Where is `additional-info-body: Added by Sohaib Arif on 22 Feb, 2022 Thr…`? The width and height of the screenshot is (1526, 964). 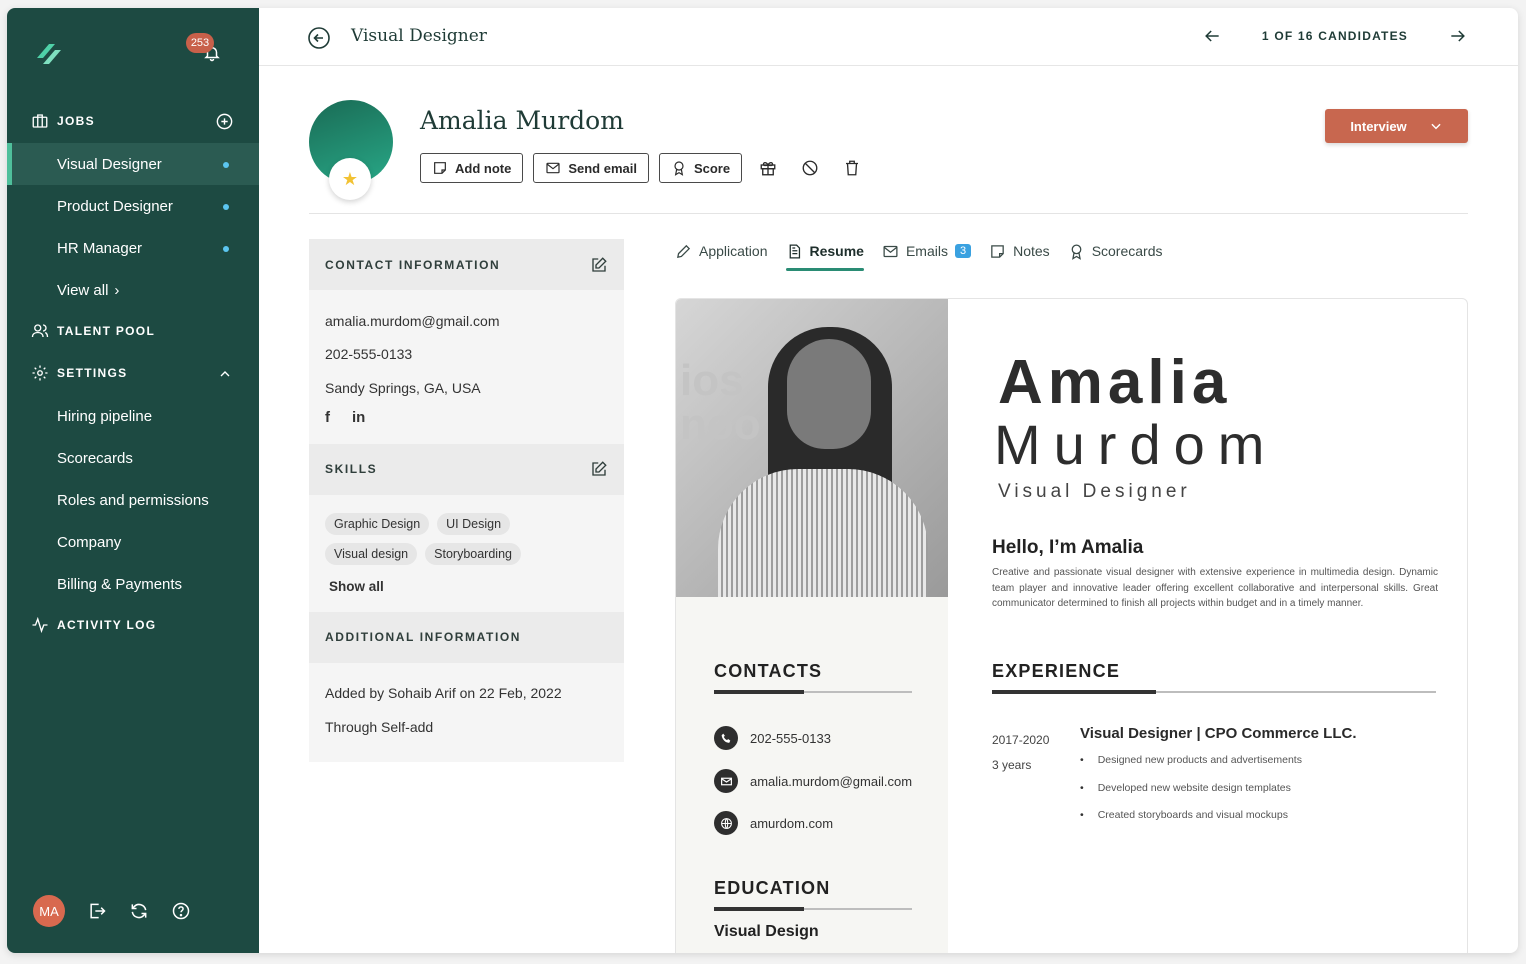
additional-info-body: Added by Sohaib Arif on 22 Feb, 2022 Thr… is located at coordinates (466, 712).